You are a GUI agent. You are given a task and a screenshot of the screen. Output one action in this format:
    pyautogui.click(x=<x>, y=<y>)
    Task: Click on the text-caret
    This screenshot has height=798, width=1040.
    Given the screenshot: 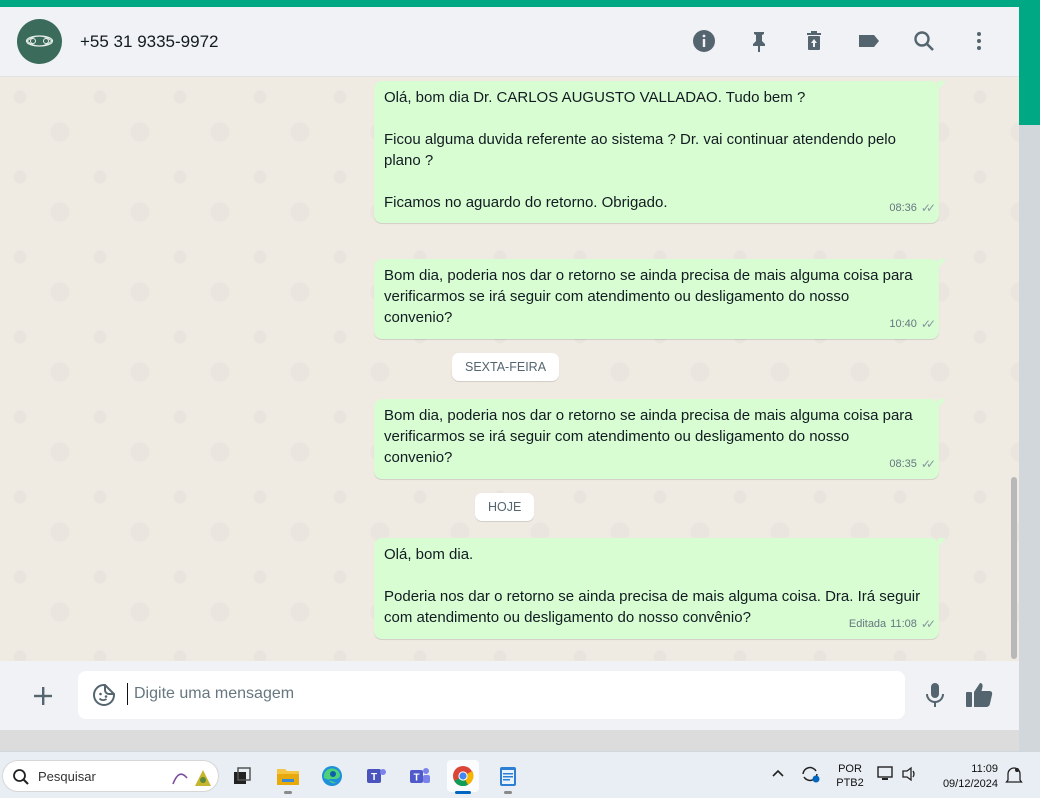 What is the action you would take?
    pyautogui.click(x=127, y=694)
    